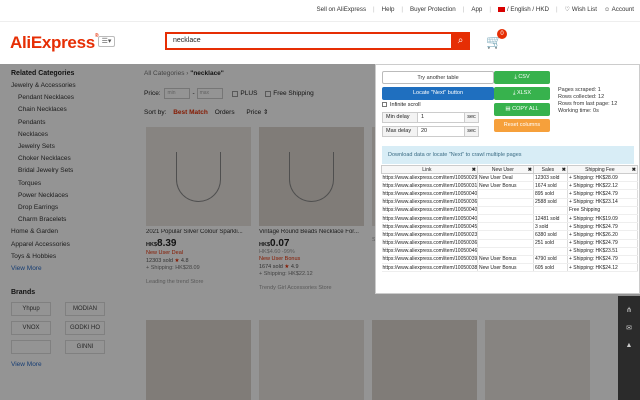 The width and height of the screenshot is (640, 400). Describe the element at coordinates (384, 105) in the screenshot. I see `infinite-scroll-checkbox` at that location.